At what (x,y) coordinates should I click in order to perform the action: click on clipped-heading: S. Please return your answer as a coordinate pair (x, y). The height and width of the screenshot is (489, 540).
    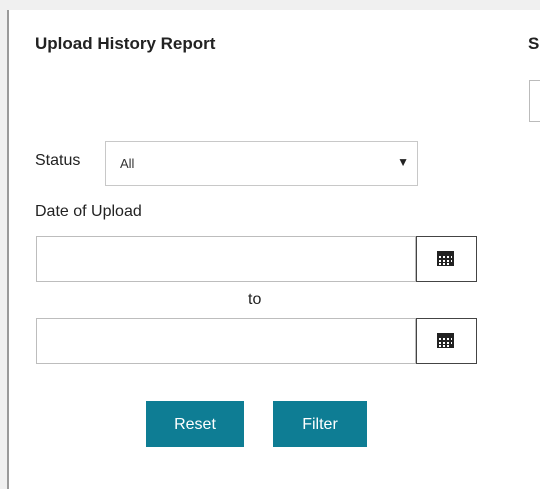
    Looking at the image, I should click on (534, 43).